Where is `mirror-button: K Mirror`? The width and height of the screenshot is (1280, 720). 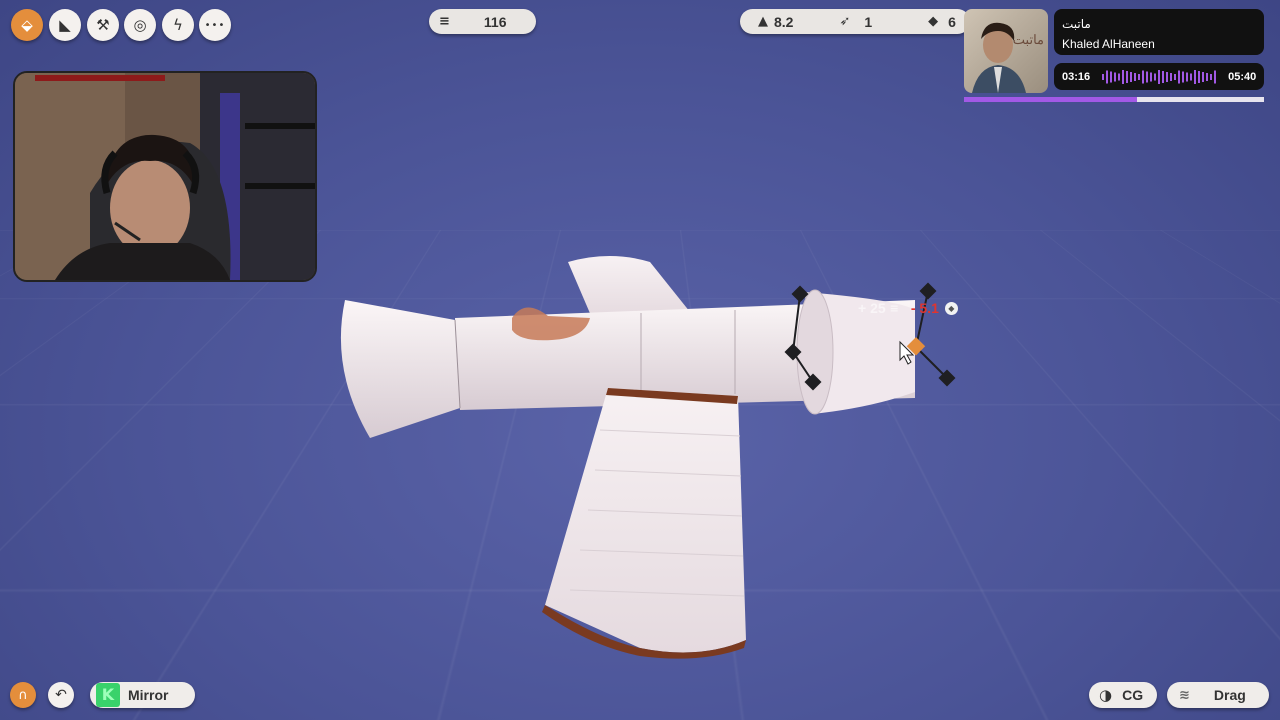 mirror-button: K Mirror is located at coordinates (142, 695).